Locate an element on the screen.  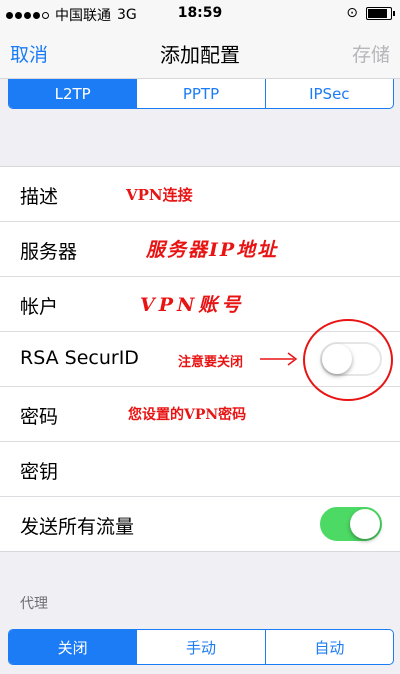
server-row: 服务器 服务器IP地址 is located at coordinates (200, 249).